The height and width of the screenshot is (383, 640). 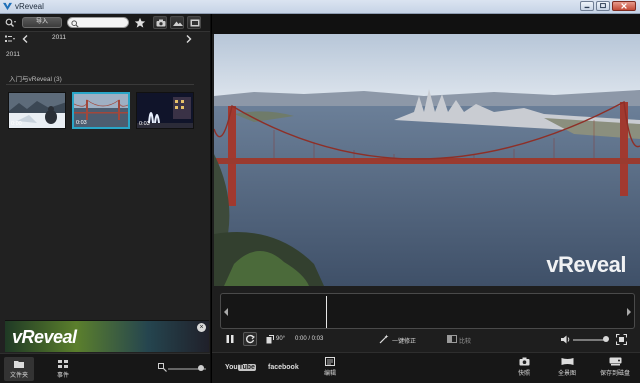 What do you see at coordinates (35, 78) in the screenshot?
I see `collection-label: 入门与vReveal (3)` at bounding box center [35, 78].